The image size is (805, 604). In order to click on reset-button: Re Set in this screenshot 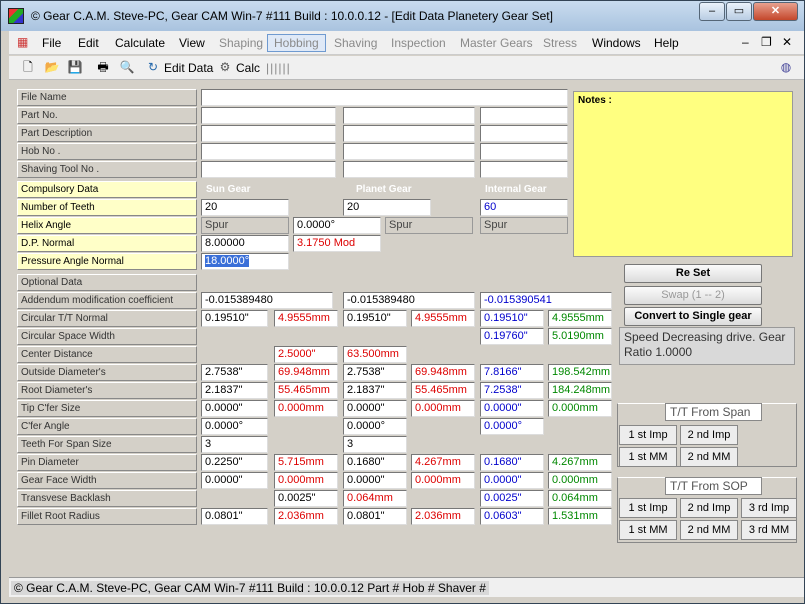, I will do `click(693, 273)`.